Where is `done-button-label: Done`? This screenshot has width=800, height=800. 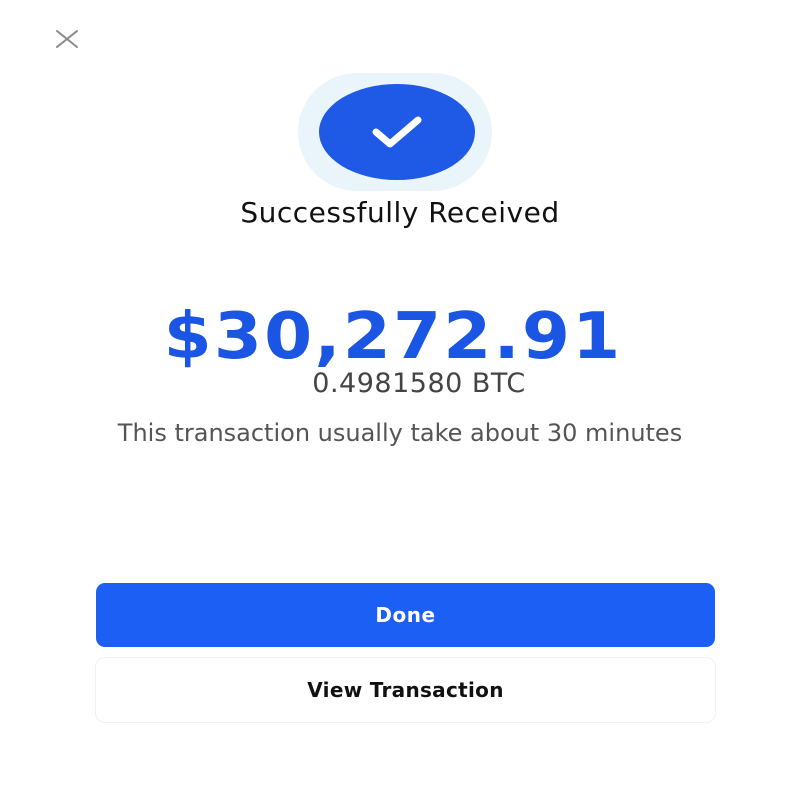
done-button-label: Done is located at coordinates (405, 615).